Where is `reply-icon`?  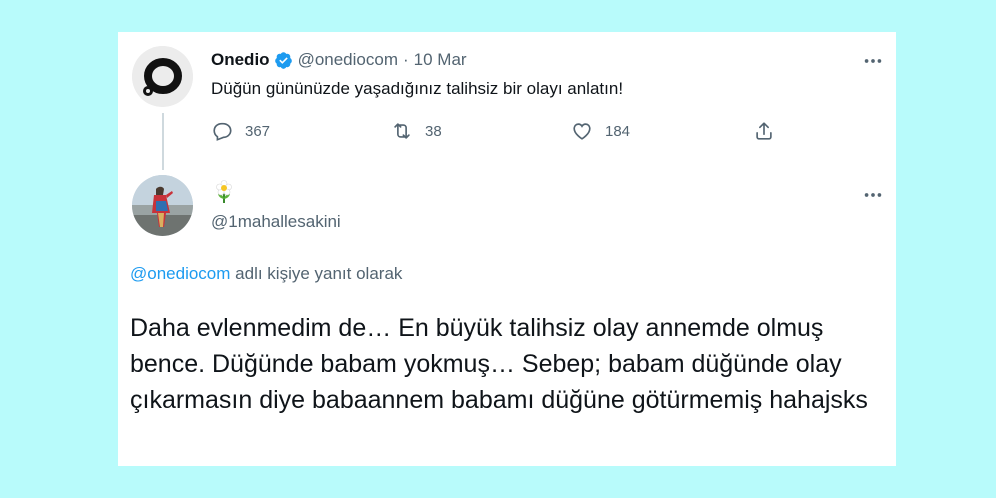
reply-icon is located at coordinates (222, 131).